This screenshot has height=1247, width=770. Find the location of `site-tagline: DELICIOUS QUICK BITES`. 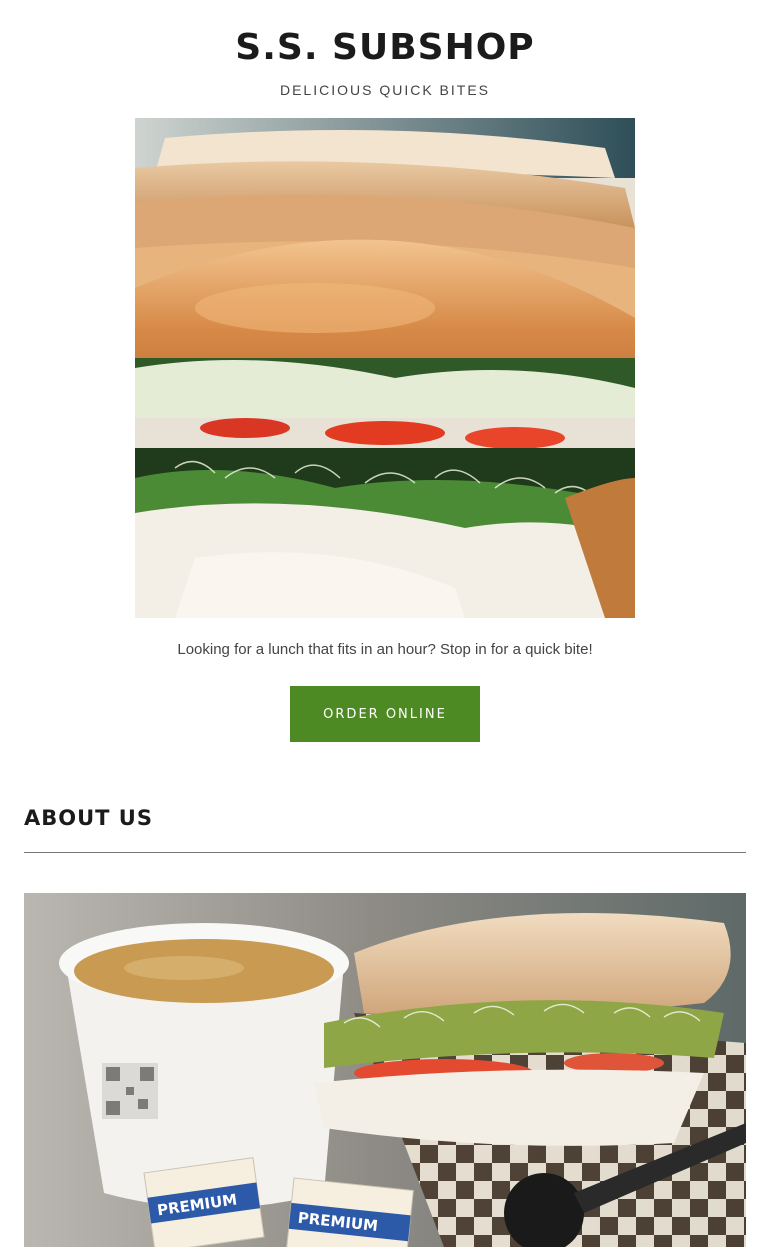

site-tagline: DELICIOUS QUICK BITES is located at coordinates (385, 90).